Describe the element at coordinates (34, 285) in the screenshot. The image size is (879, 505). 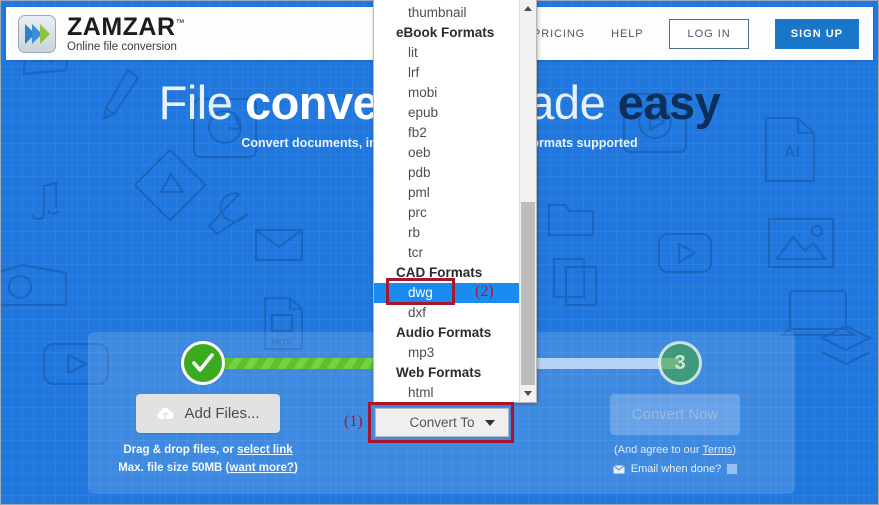
I see `camera-icon` at that location.